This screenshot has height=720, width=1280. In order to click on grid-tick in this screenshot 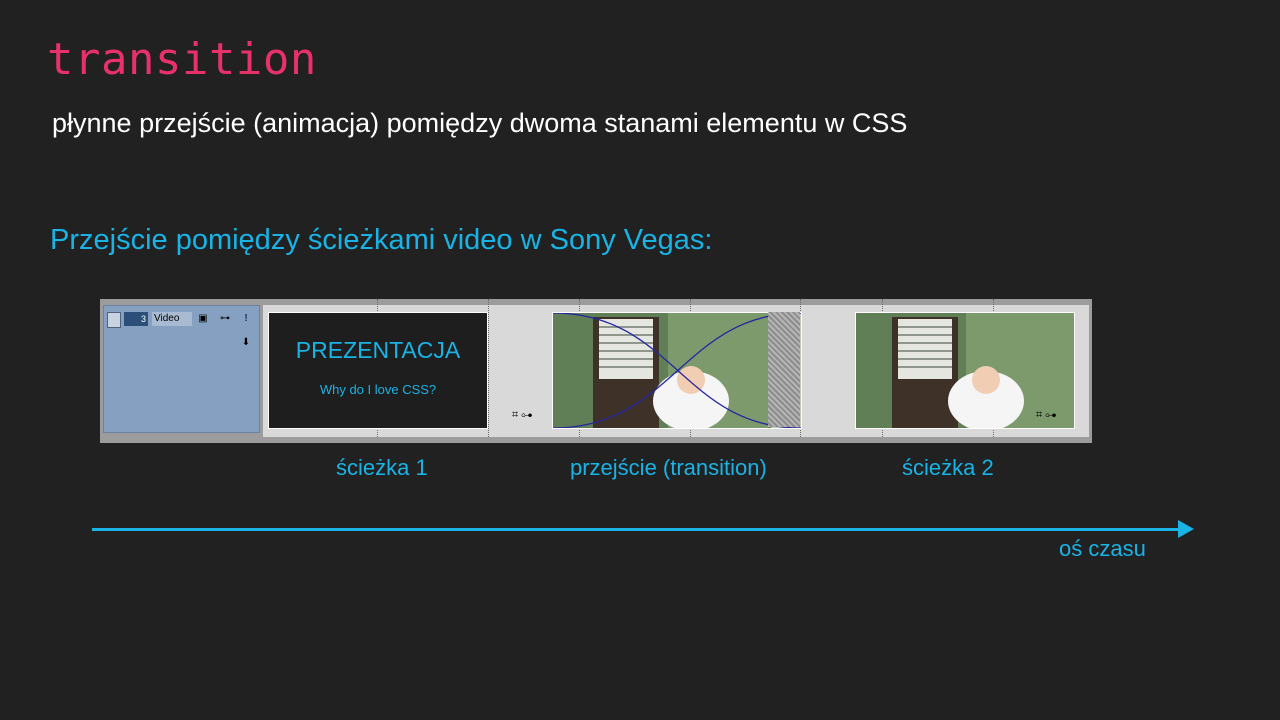, I will do `click(488, 368)`.